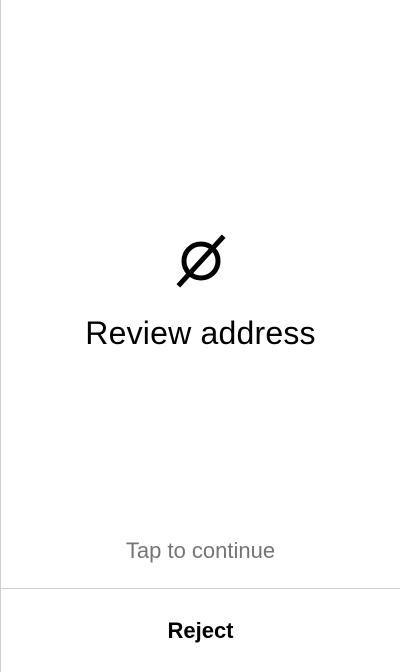 This screenshot has height=672, width=400. I want to click on empty-set-icon, so click(200, 261).